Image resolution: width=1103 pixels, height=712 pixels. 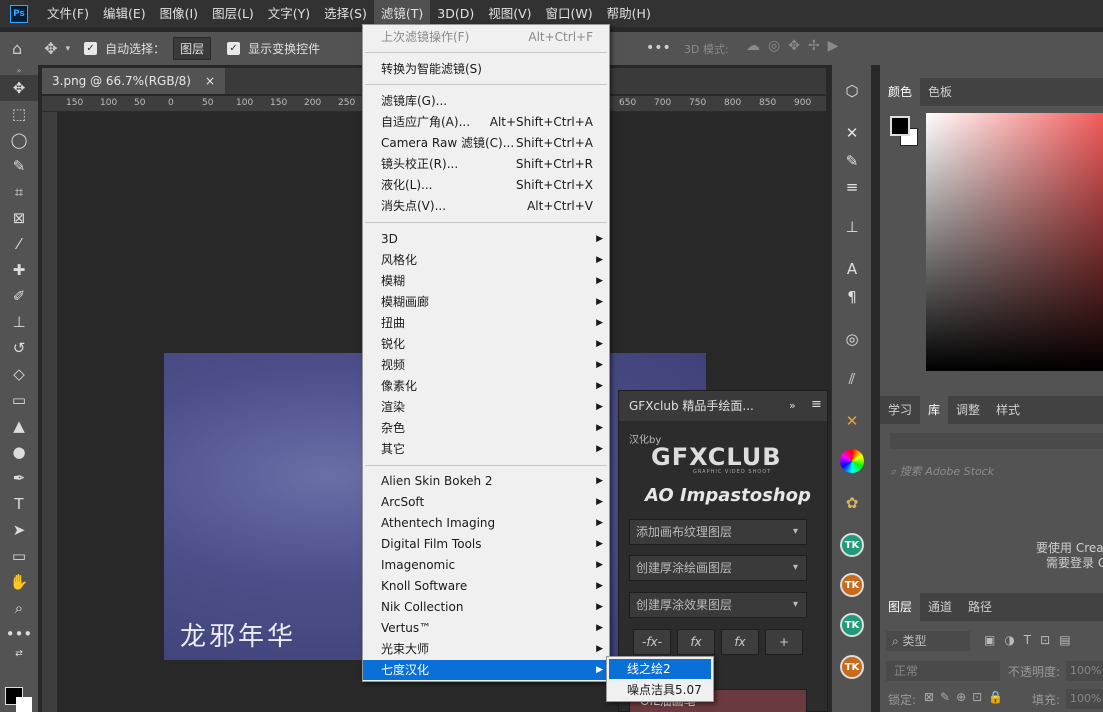 I want to click on tab-channels: 通道, so click(x=940, y=607).